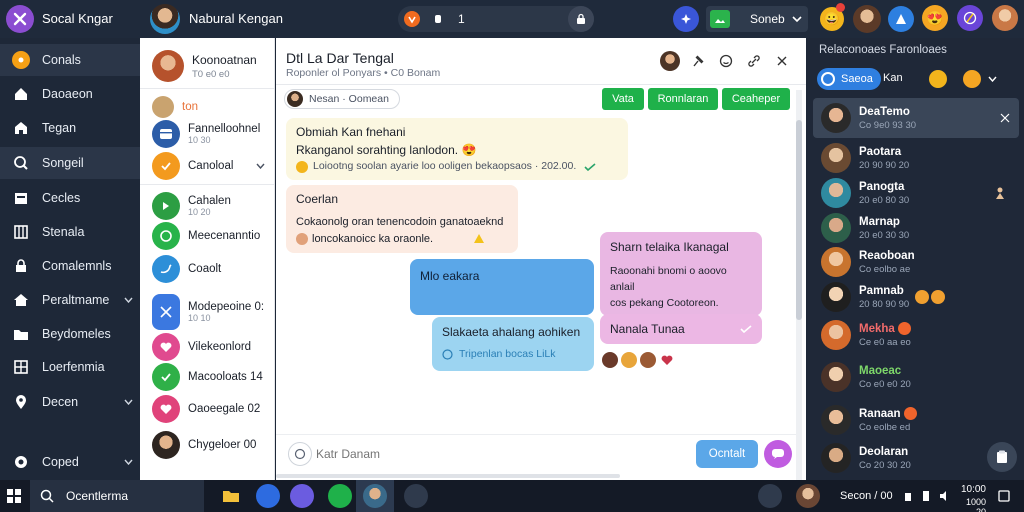 This screenshot has width=1024, height=512. What do you see at coordinates (893, 78) in the screenshot?
I see `filter-label-2: Kan` at bounding box center [893, 78].